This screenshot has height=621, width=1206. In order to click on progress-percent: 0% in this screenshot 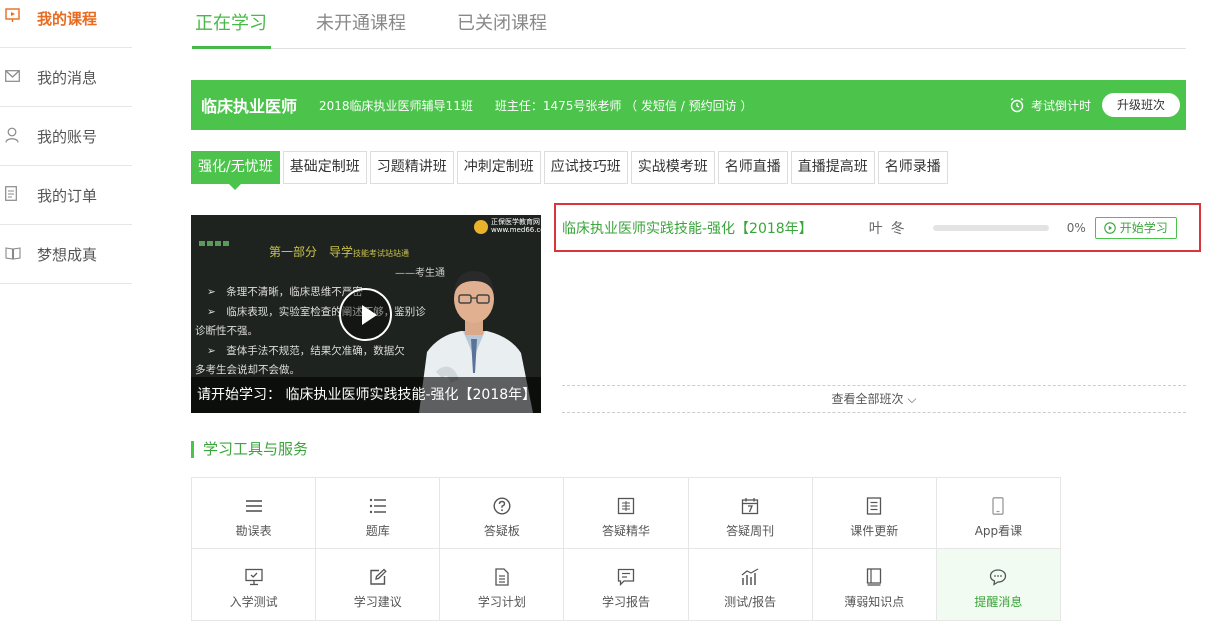, I will do `click(1076, 227)`.